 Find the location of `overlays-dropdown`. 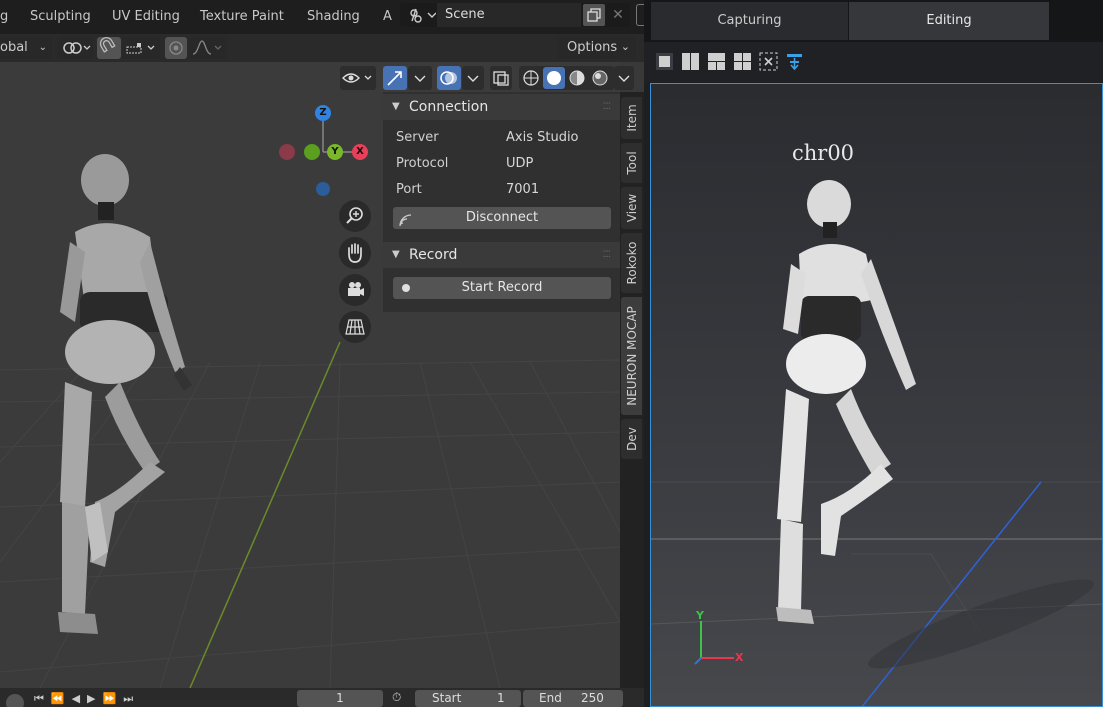

overlays-dropdown is located at coordinates (473, 78).